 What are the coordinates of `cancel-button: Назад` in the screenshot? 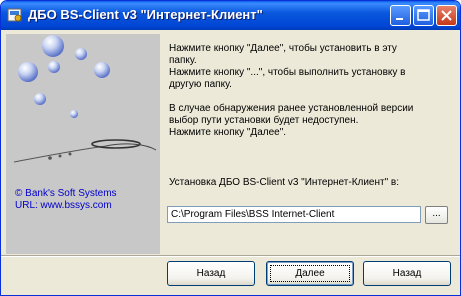 It's located at (407, 273).